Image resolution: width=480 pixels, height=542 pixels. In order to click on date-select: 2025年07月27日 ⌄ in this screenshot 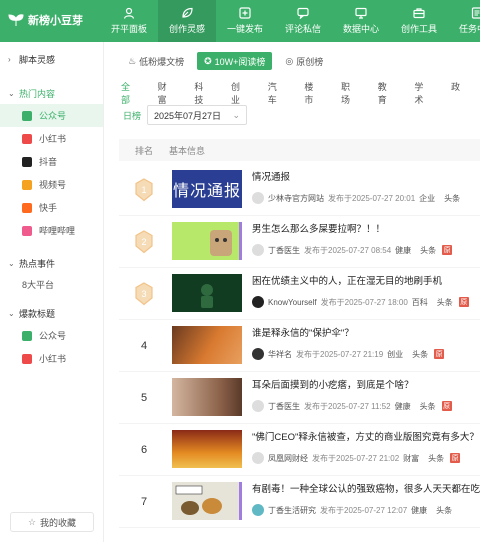, I will do `click(197, 115)`.